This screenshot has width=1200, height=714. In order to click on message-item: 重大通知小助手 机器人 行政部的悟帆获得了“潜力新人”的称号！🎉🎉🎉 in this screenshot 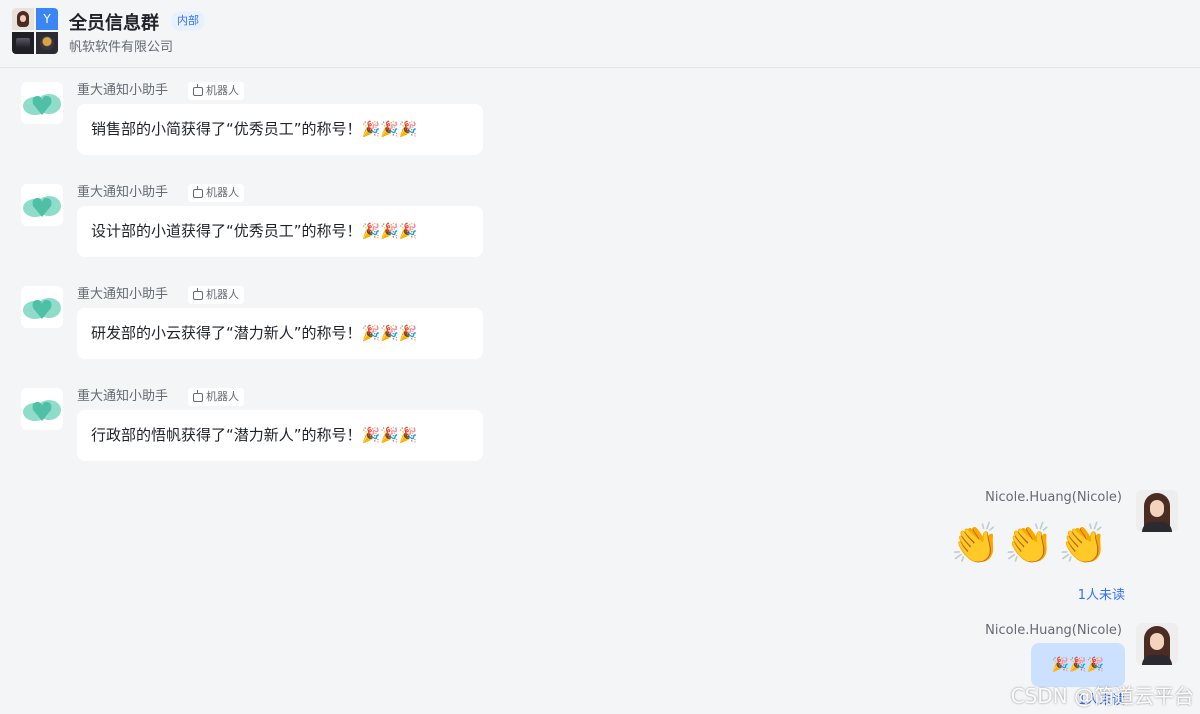, I will do `click(260, 428)`.